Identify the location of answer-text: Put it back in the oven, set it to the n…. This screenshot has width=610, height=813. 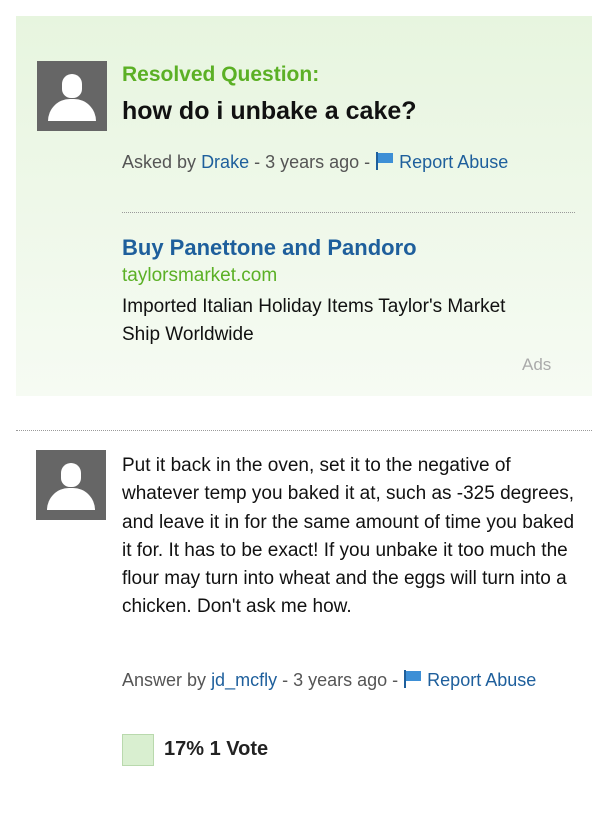
(348, 536).